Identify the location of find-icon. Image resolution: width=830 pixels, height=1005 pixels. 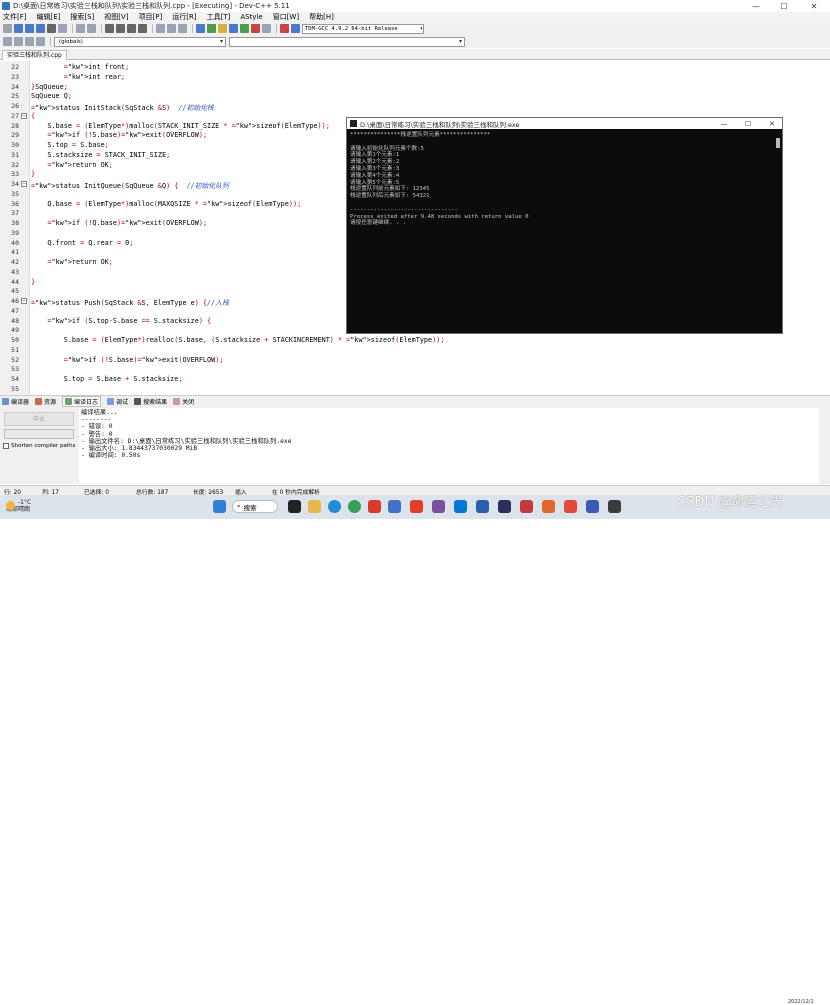
(109, 28).